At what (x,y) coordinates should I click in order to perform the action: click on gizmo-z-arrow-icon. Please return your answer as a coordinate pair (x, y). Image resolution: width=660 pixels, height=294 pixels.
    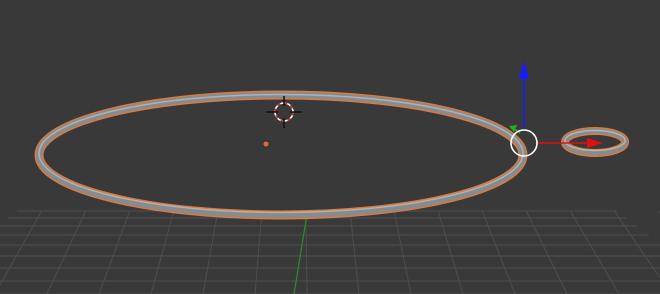
    Looking at the image, I should click on (524, 70).